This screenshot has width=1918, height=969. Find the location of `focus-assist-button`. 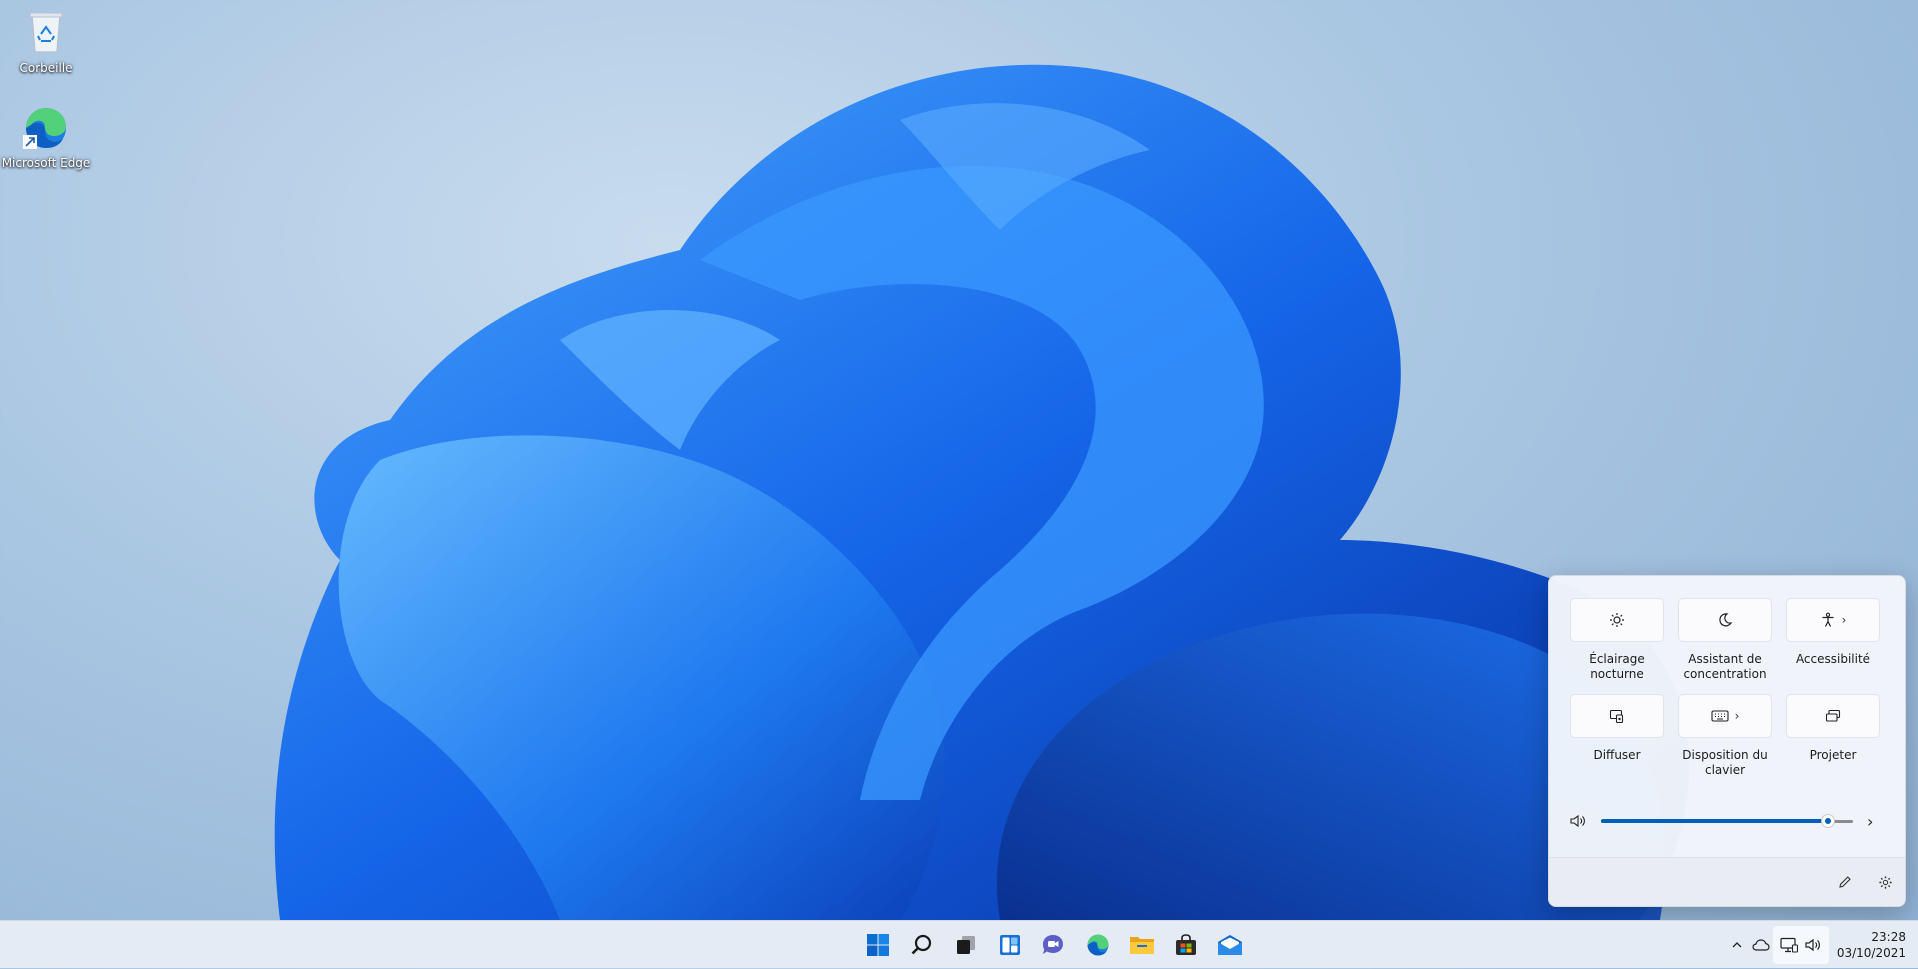

focus-assist-button is located at coordinates (1725, 620).